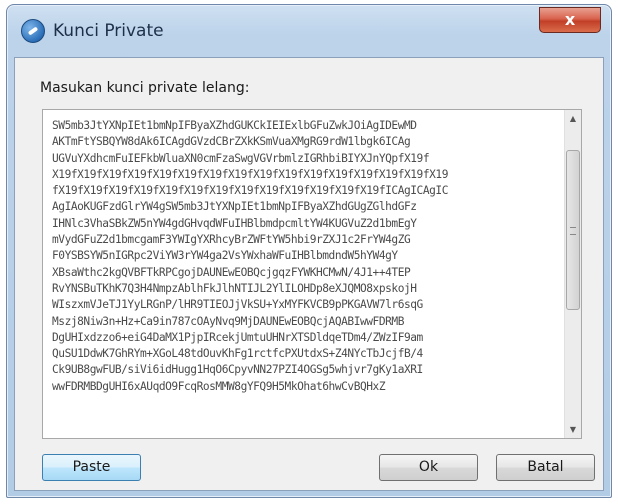 This screenshot has height=504, width=618. Describe the element at coordinates (570, 20) in the screenshot. I see `close-button: x` at that location.